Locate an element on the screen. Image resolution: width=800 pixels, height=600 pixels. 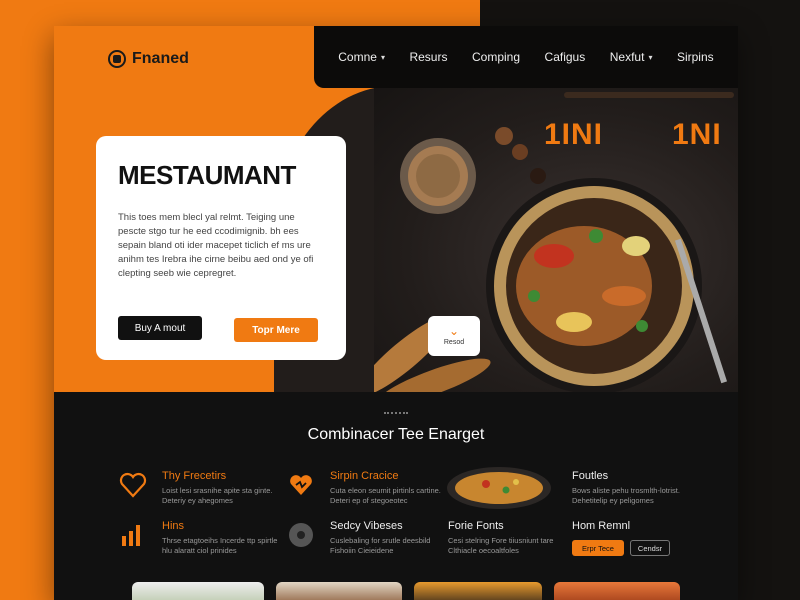
food-plate-image is located at coordinates (499, 488).